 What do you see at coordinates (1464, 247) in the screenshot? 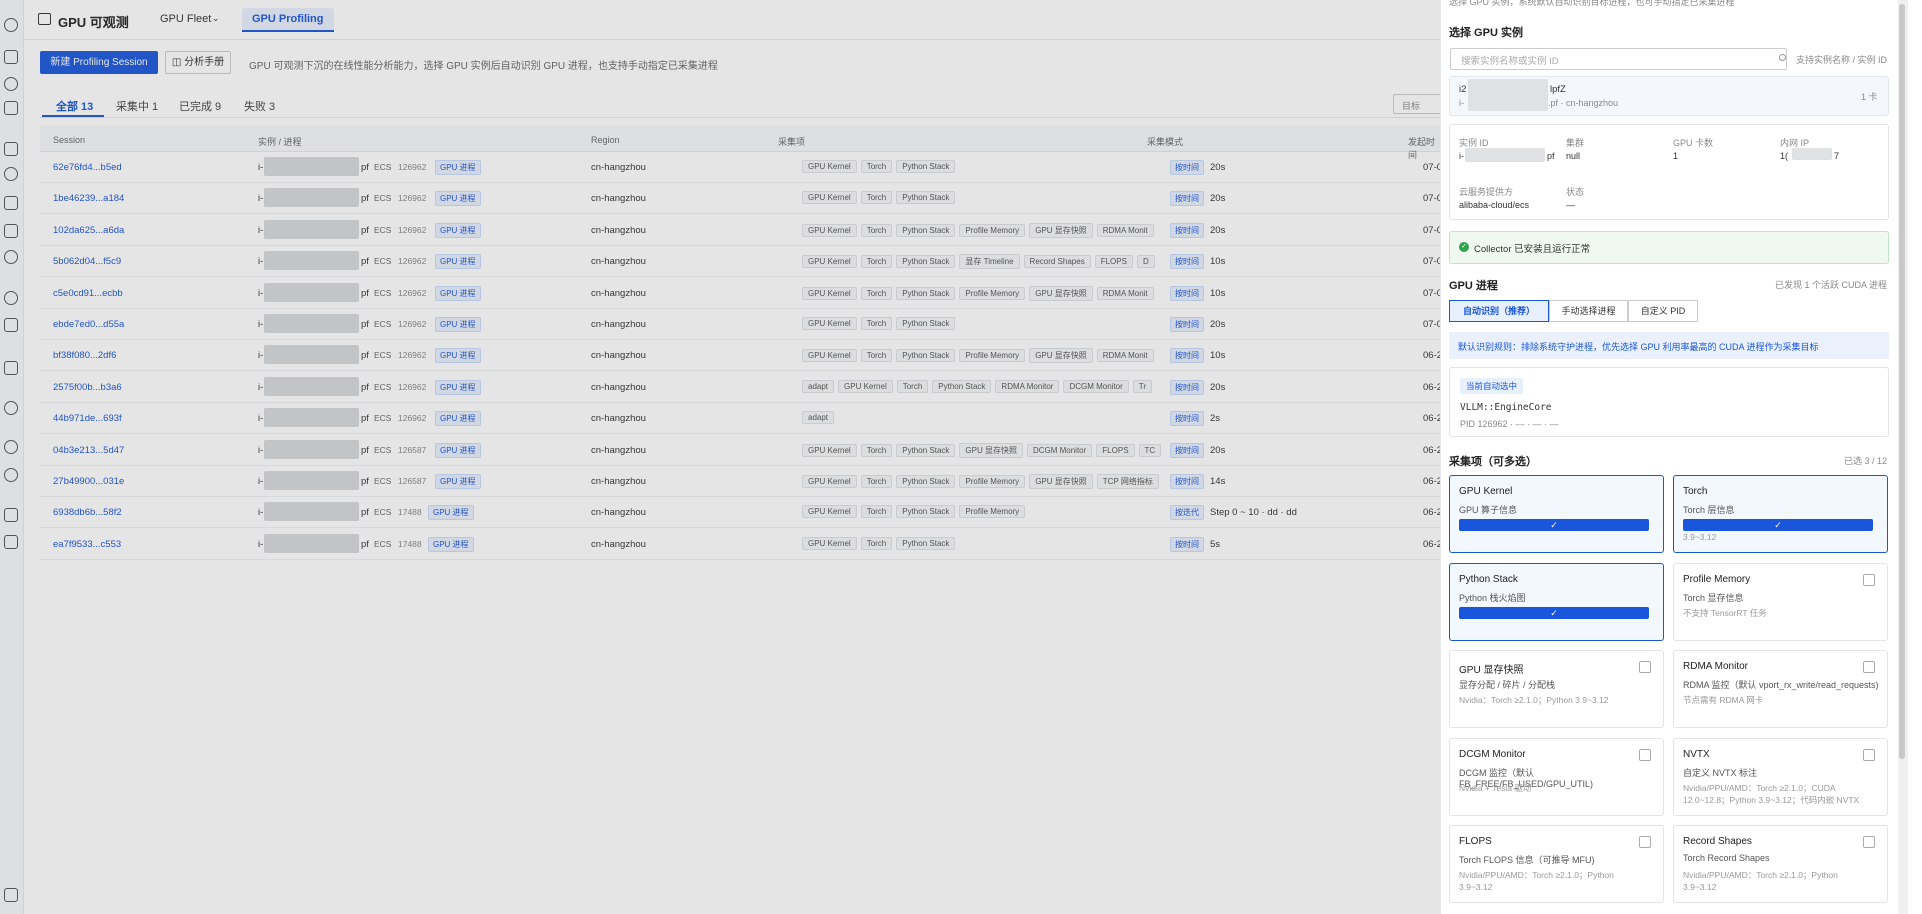
I see `check-circle-icon: ✓` at bounding box center [1464, 247].